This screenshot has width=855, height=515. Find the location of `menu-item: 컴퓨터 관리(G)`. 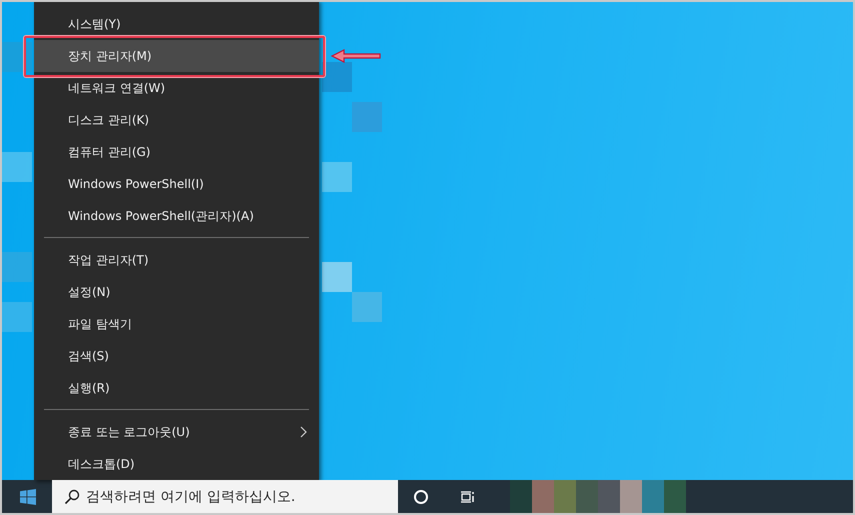

menu-item: 컴퓨터 관리(G) is located at coordinates (176, 152).